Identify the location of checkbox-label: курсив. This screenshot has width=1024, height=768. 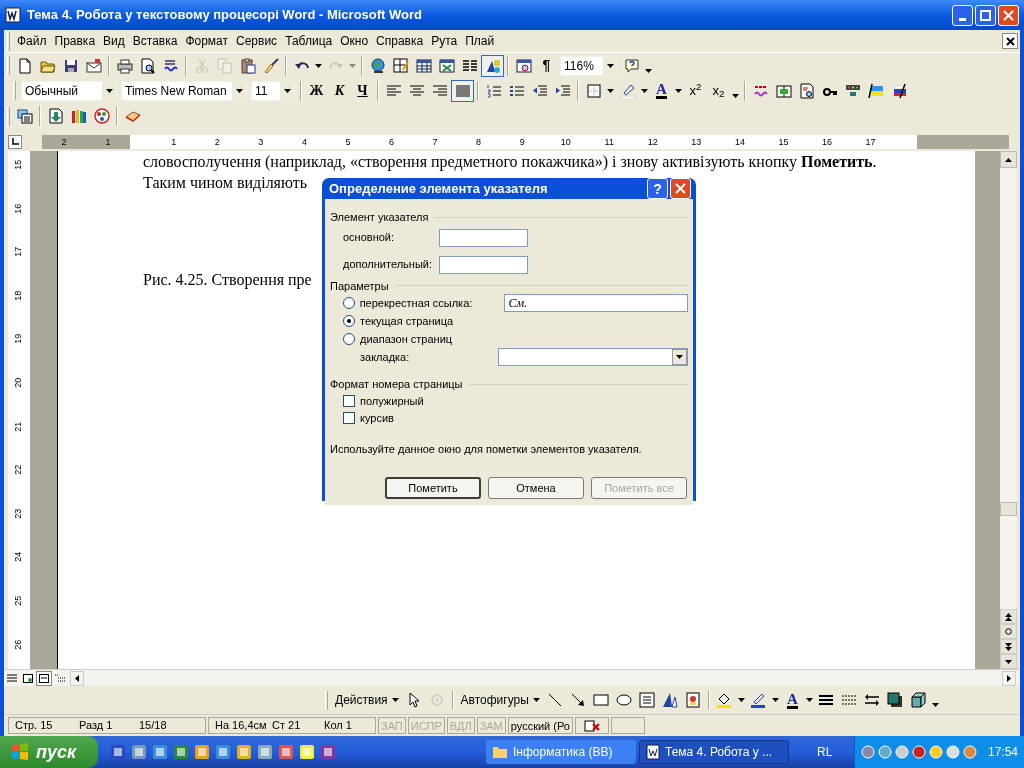
(377, 418).